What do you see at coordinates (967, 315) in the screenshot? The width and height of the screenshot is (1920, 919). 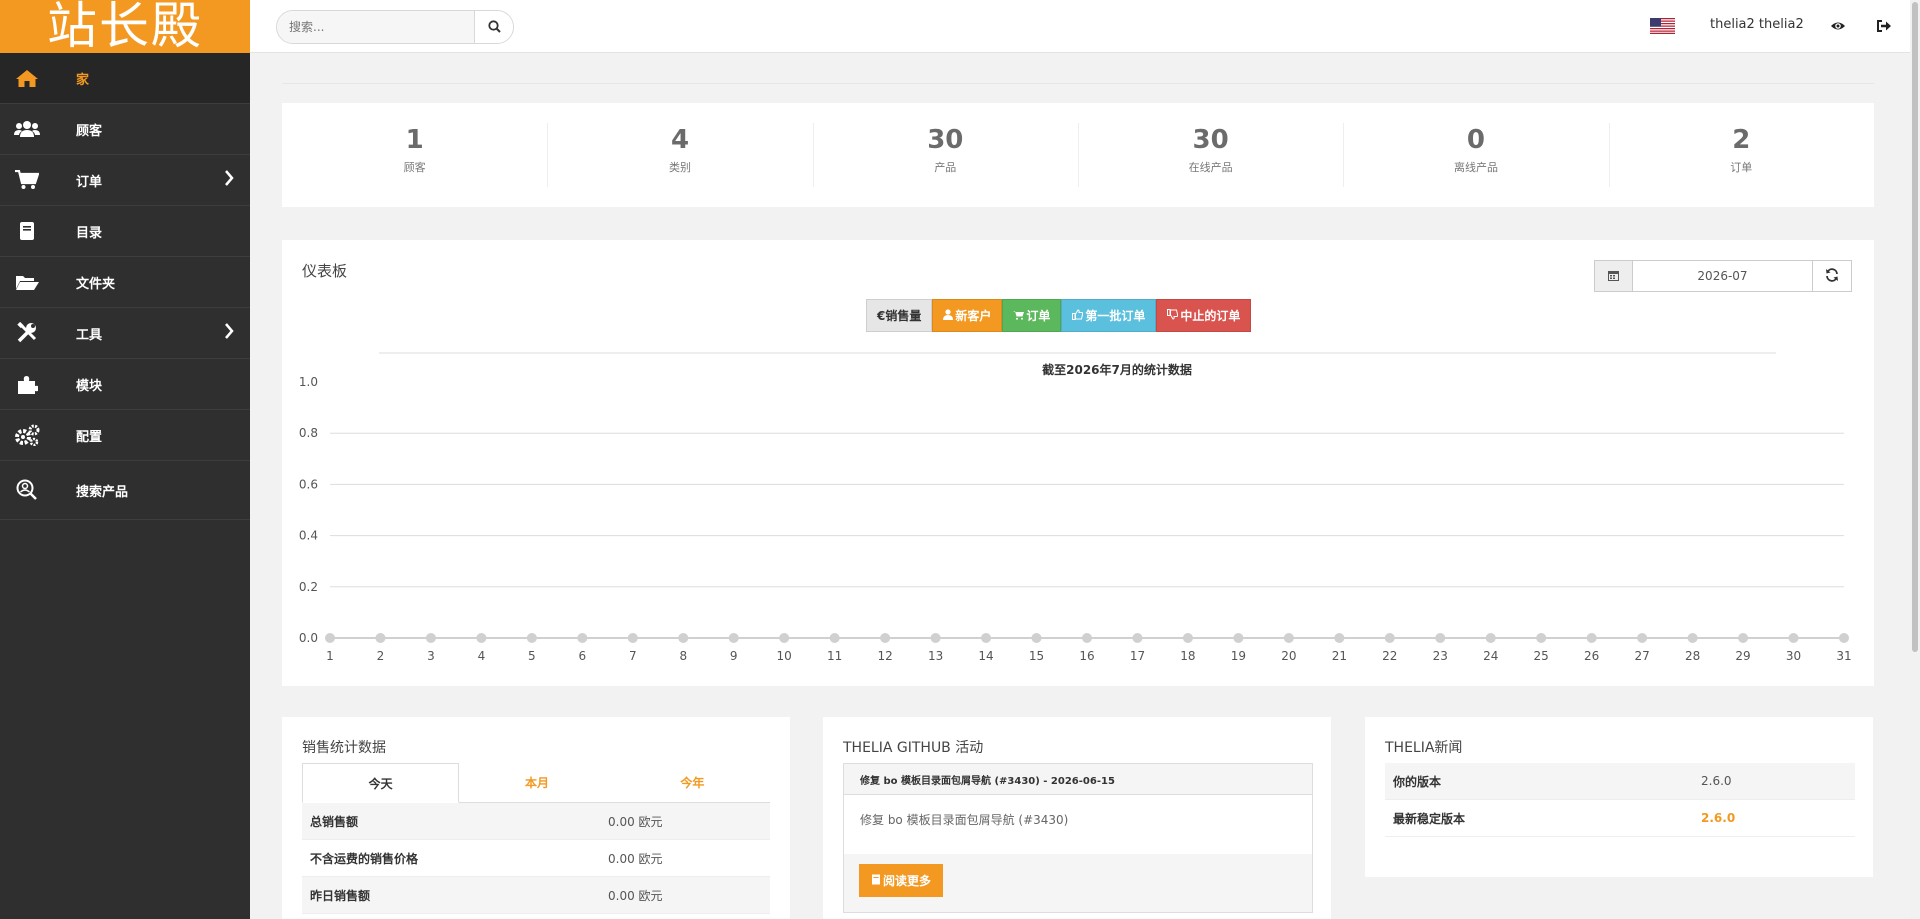 I see `new-customers-button: 新客户` at bounding box center [967, 315].